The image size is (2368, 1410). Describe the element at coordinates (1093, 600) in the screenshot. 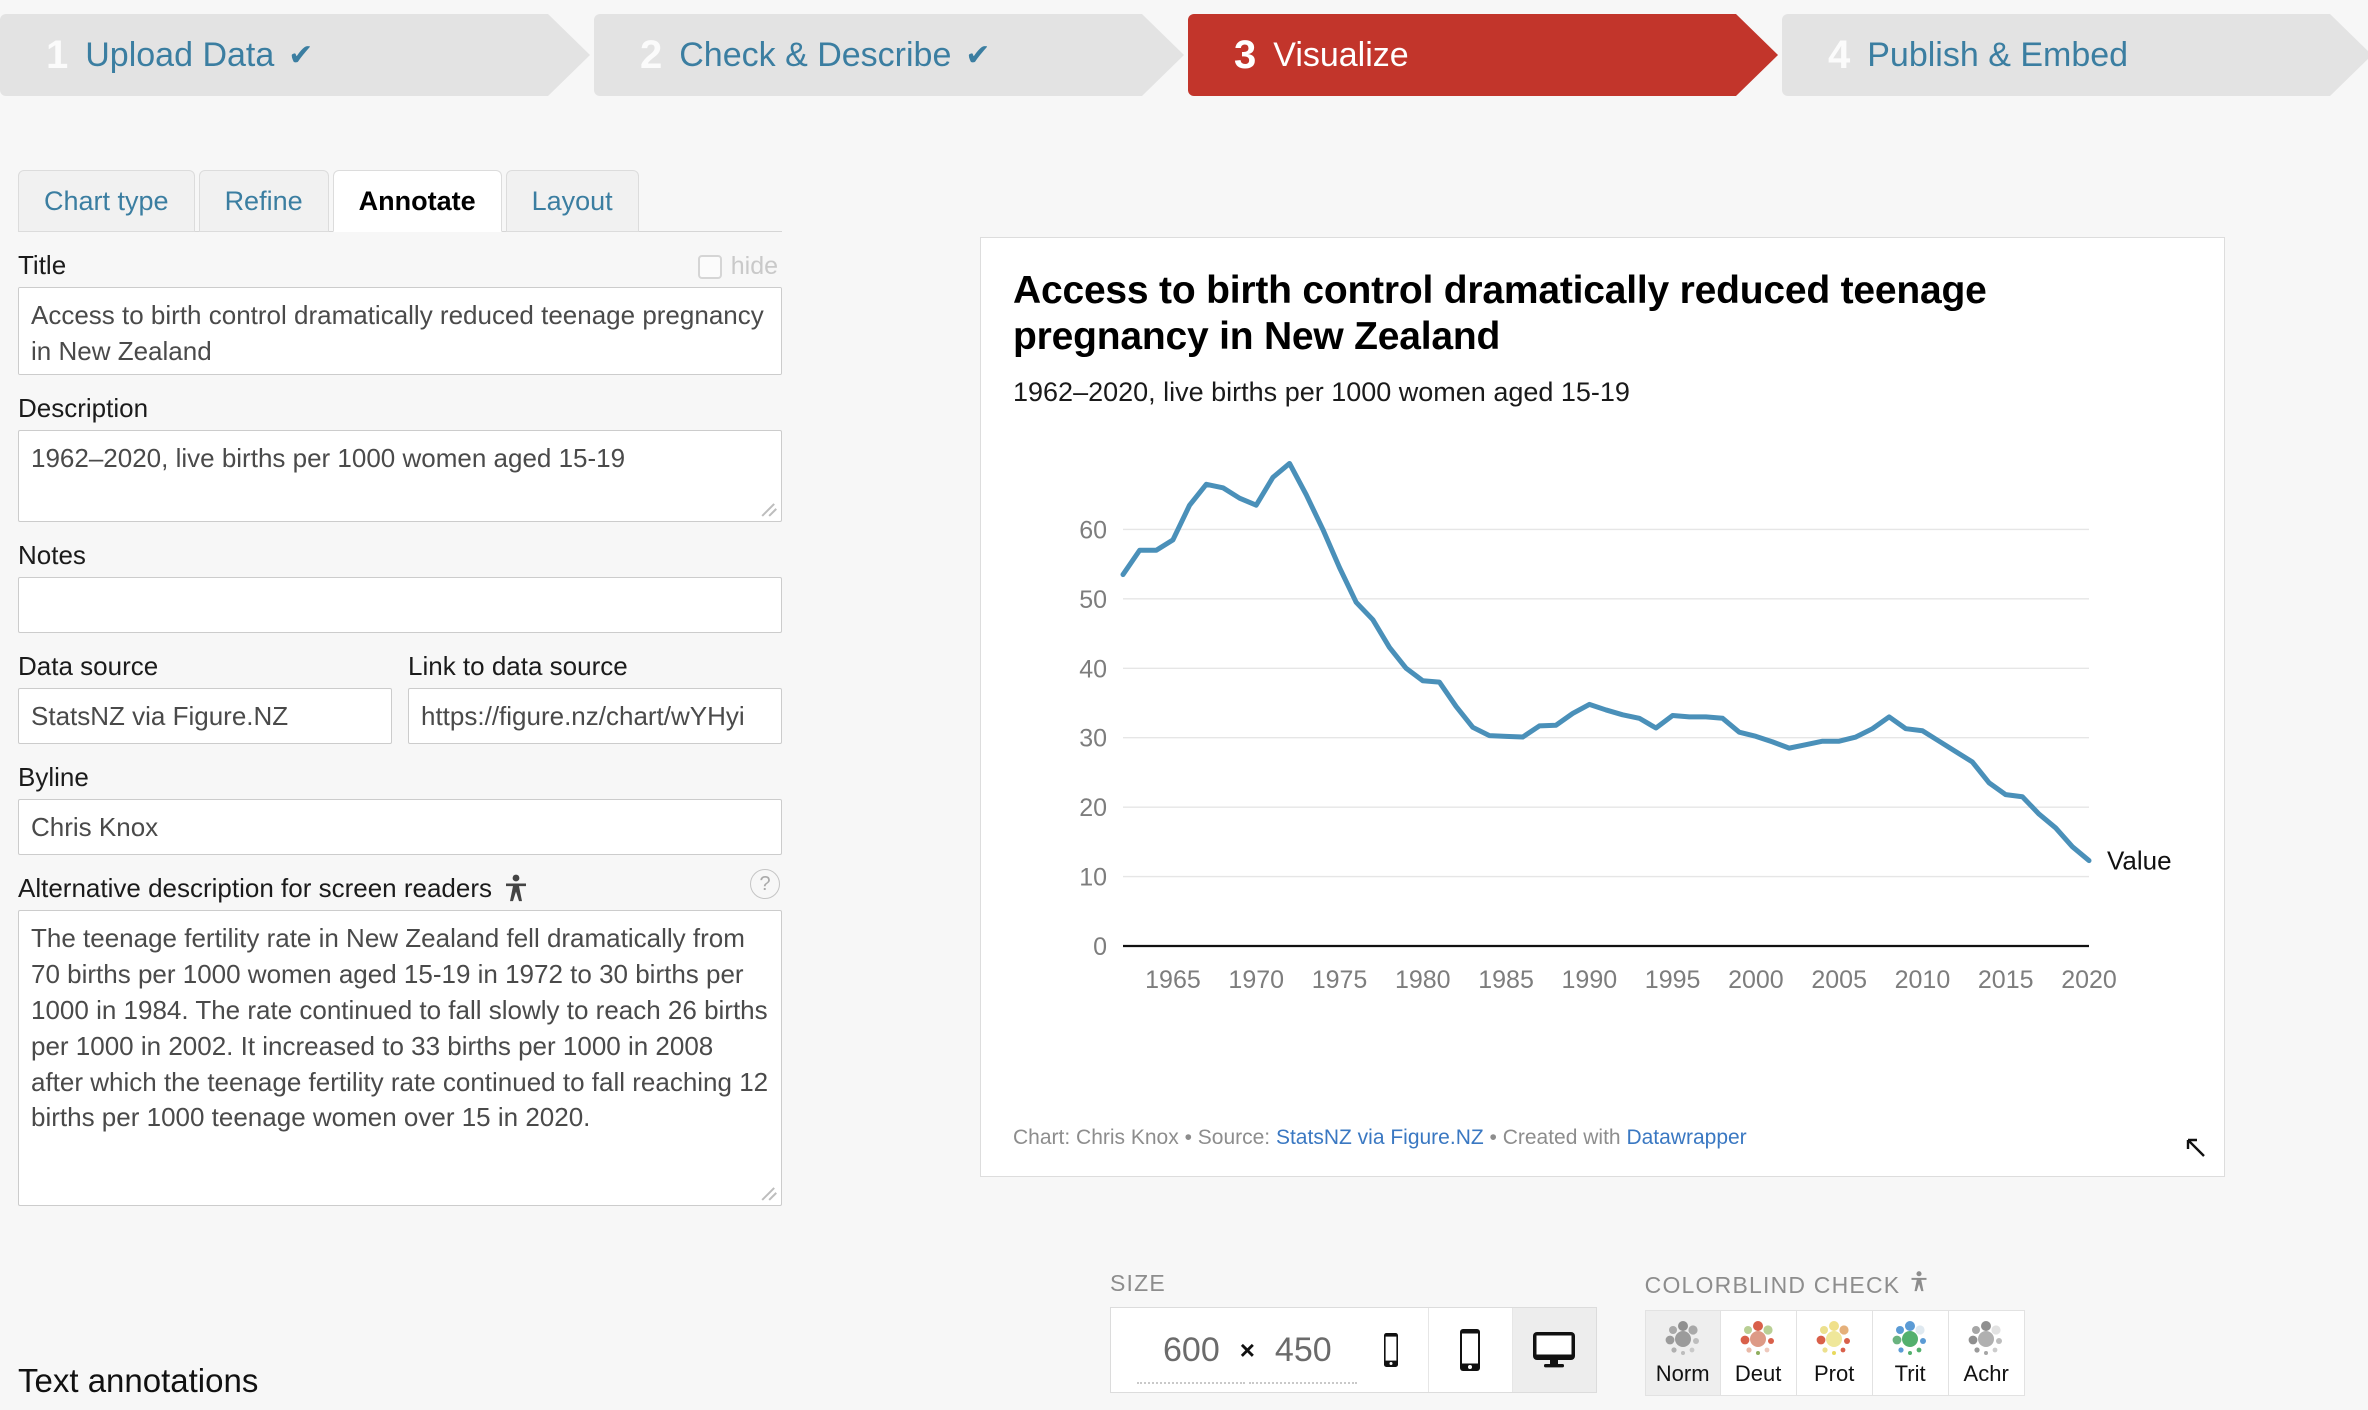

I see `svg-text: 50` at that location.